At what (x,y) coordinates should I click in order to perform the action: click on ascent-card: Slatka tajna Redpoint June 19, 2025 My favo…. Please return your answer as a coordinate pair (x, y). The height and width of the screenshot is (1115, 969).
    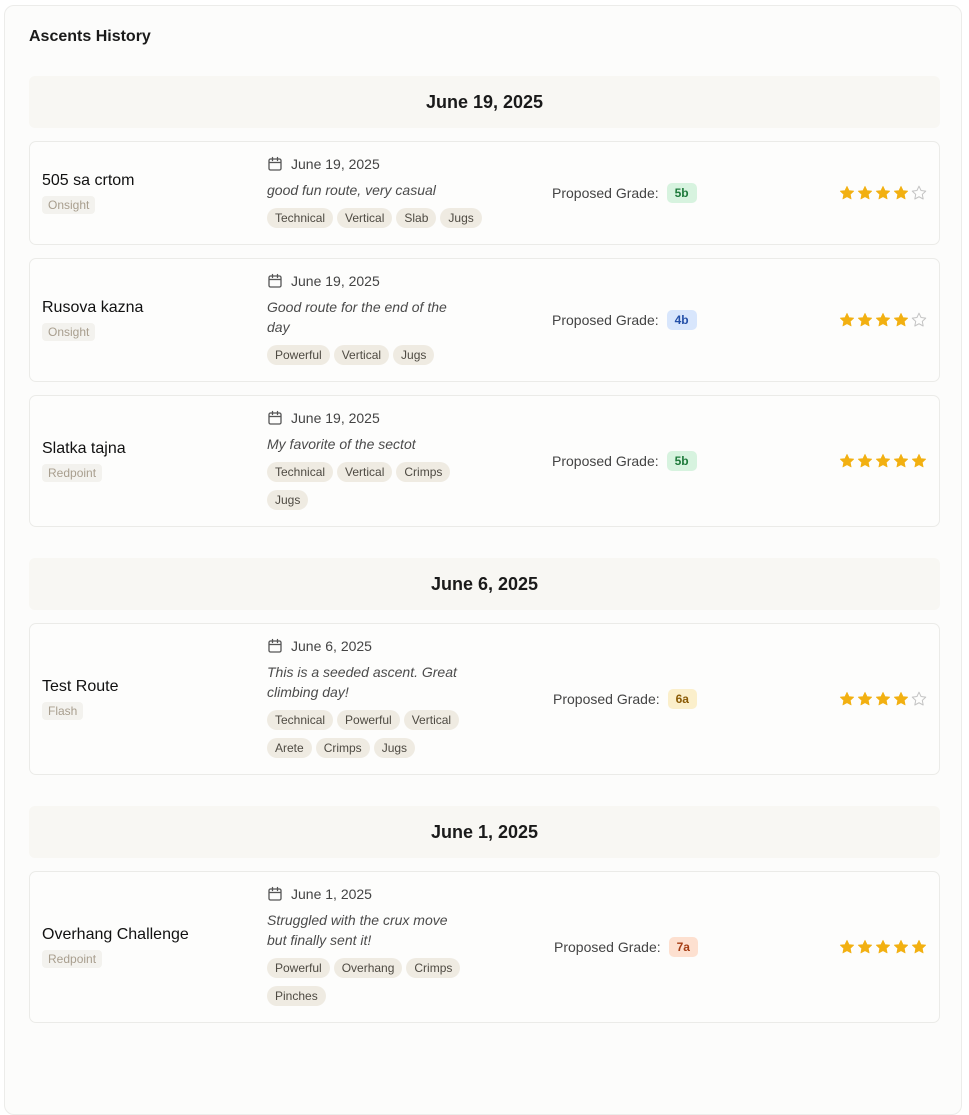
    Looking at the image, I should click on (484, 461).